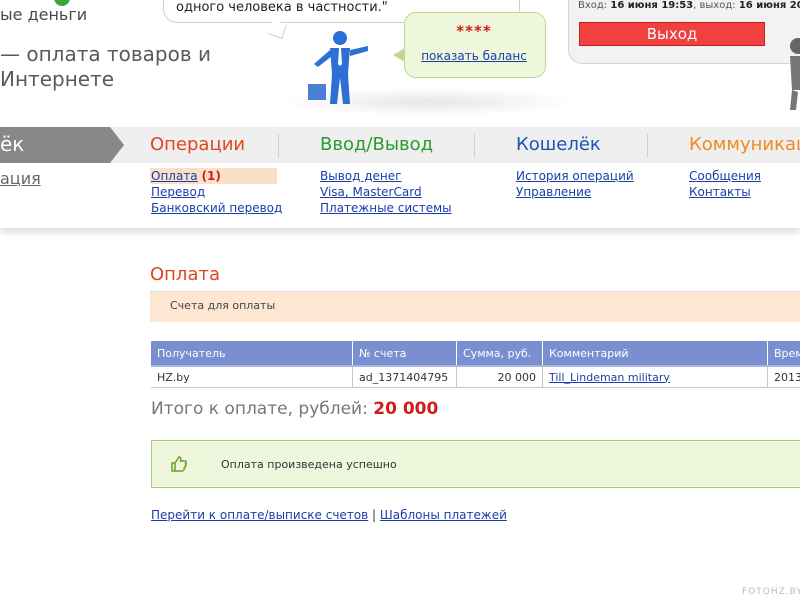 The width and height of the screenshot is (800, 600). Describe the element at coordinates (259, 515) in the screenshot. I see `go-to-payment-link: Перейти к оплате/выписке счетов` at that location.